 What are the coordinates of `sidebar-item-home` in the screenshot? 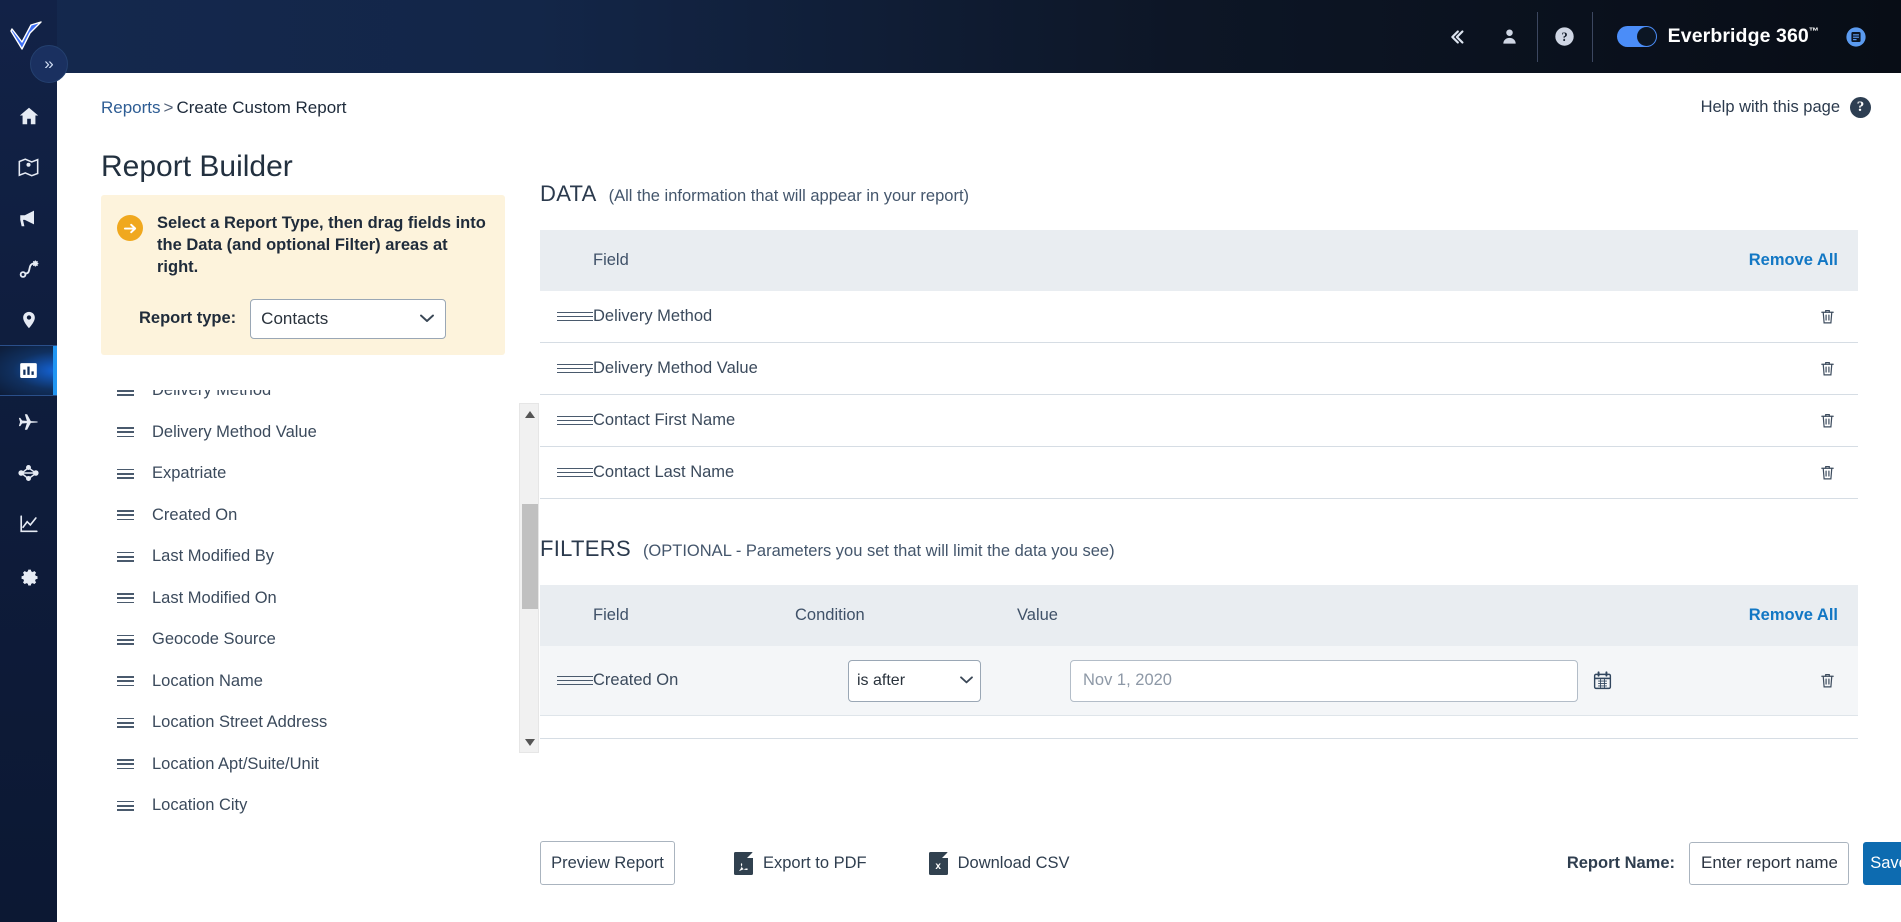 It's located at (28, 115).